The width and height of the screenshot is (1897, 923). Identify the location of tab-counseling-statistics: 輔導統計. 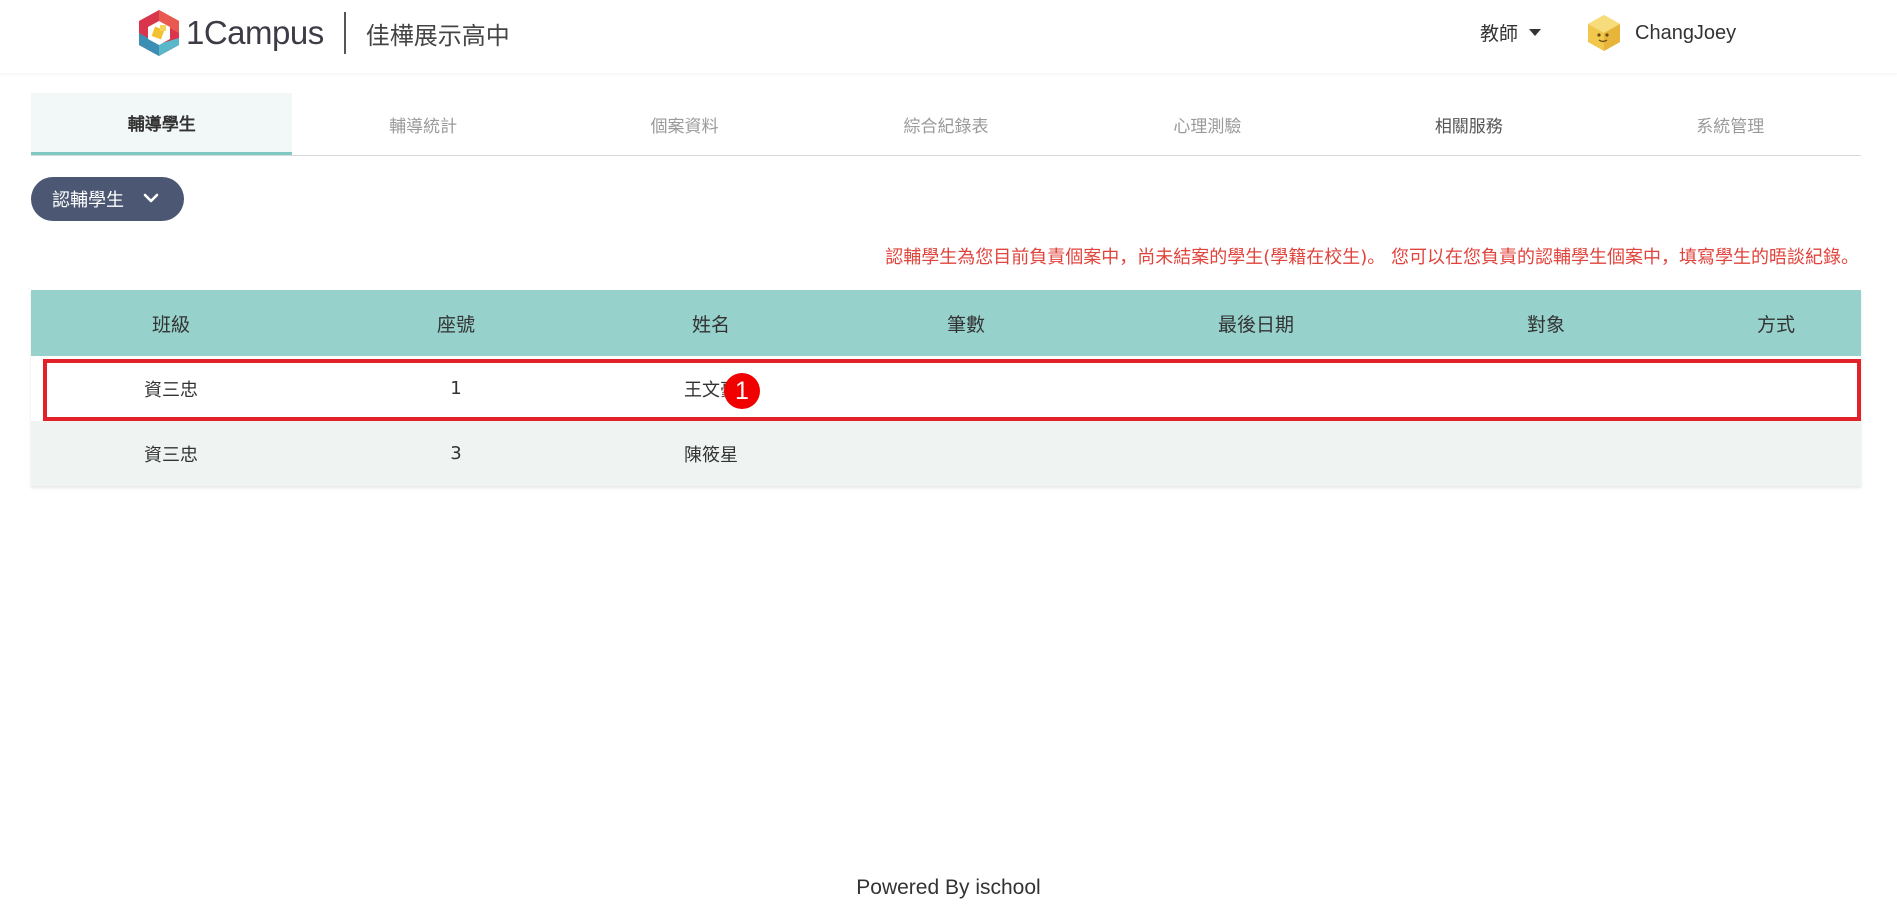
(422, 124).